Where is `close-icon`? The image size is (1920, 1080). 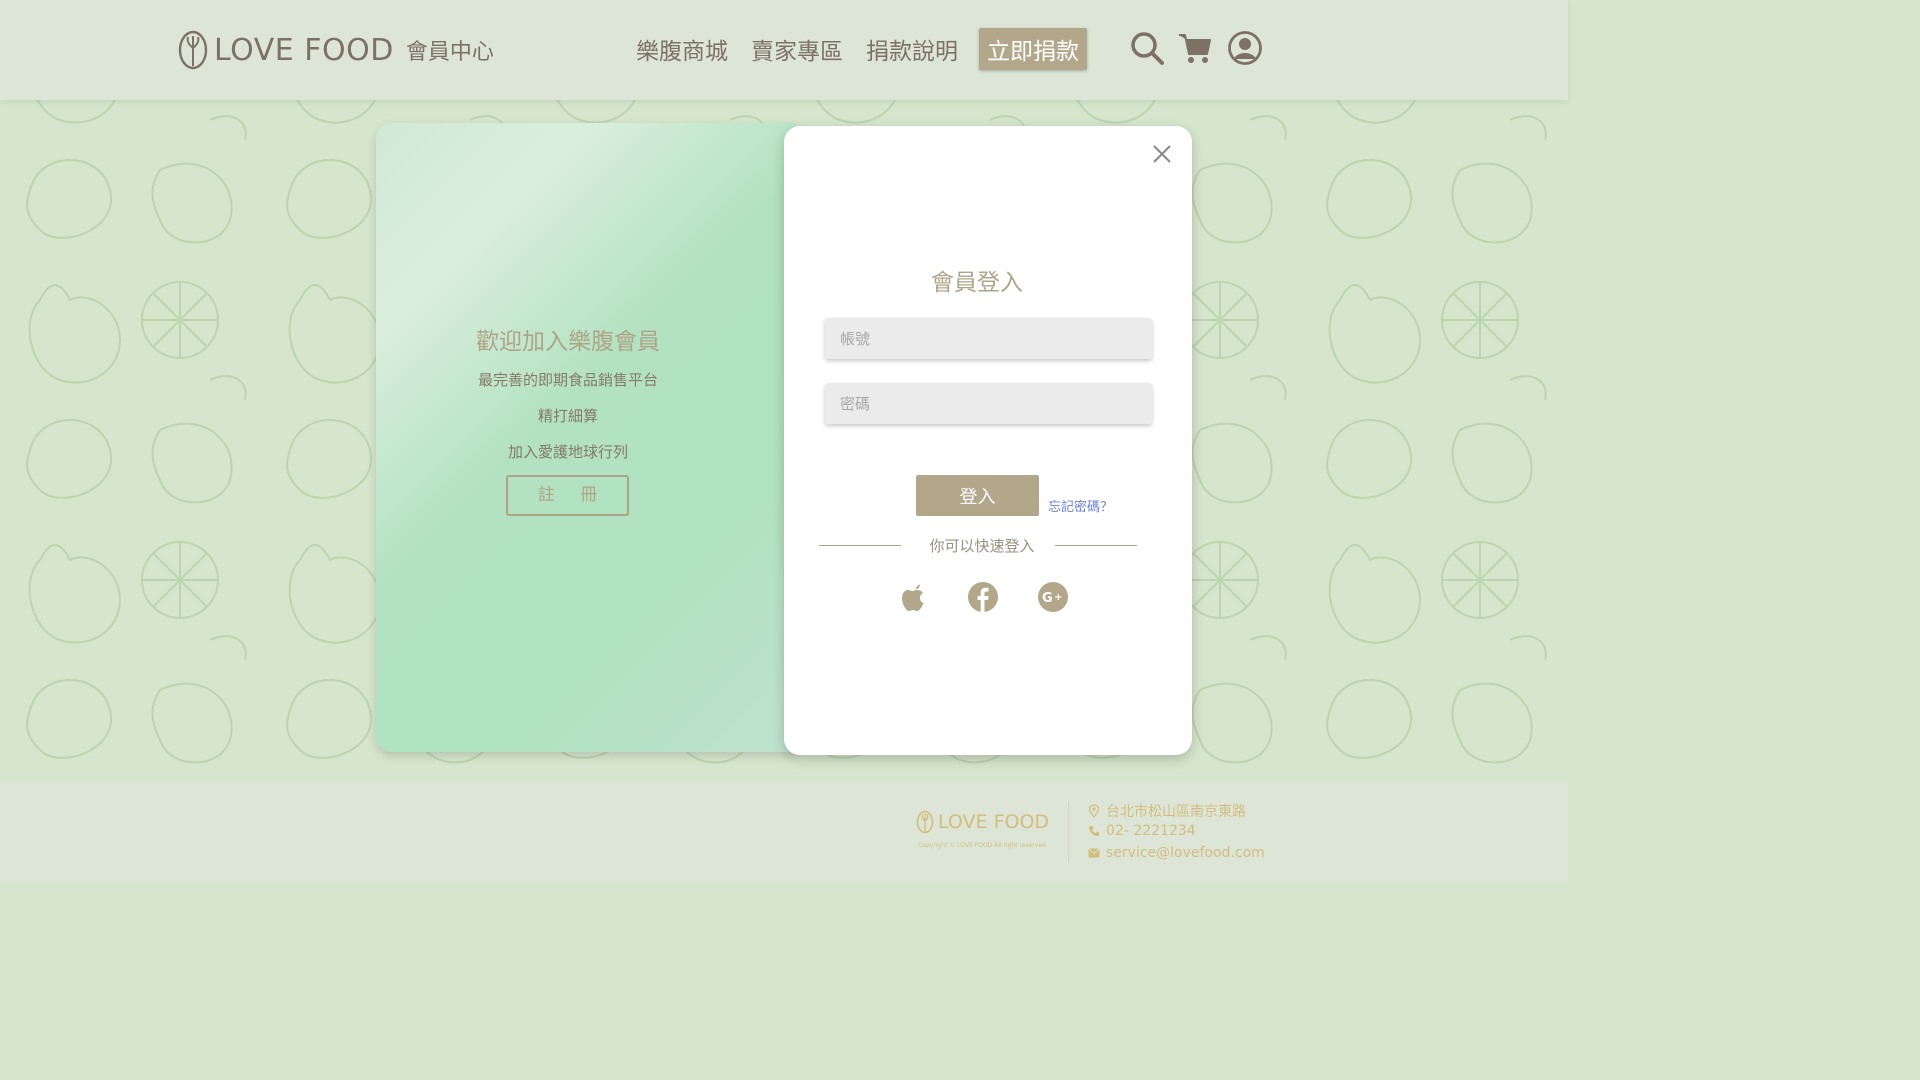 close-icon is located at coordinates (1162, 154).